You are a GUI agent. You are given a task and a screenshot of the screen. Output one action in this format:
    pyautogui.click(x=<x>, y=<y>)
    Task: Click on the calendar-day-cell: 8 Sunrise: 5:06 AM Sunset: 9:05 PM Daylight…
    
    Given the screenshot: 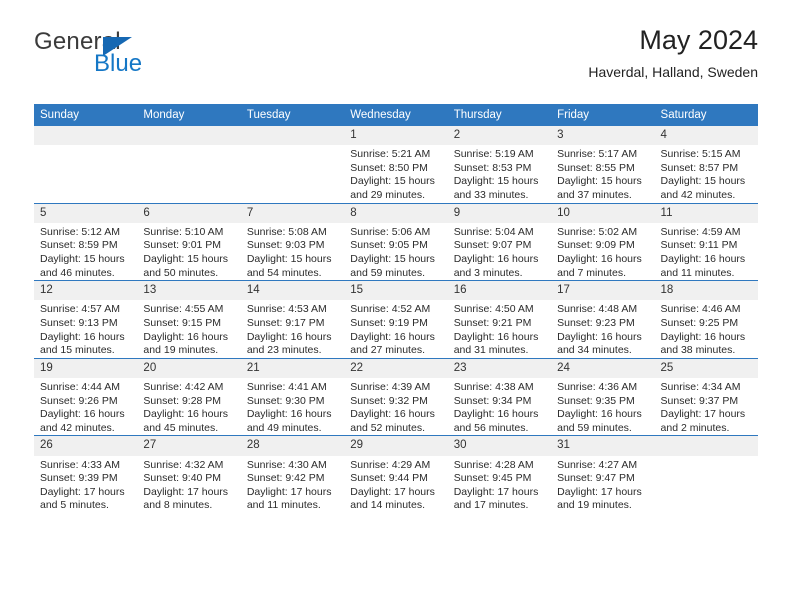 What is the action you would take?
    pyautogui.click(x=396, y=241)
    